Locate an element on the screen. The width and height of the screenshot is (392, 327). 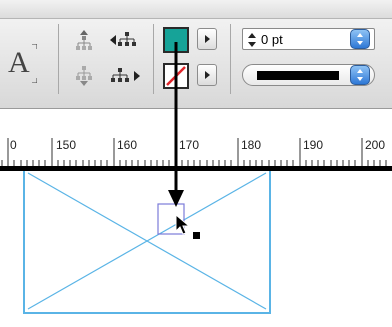
control-panel-titlebar is located at coordinates (196, 9).